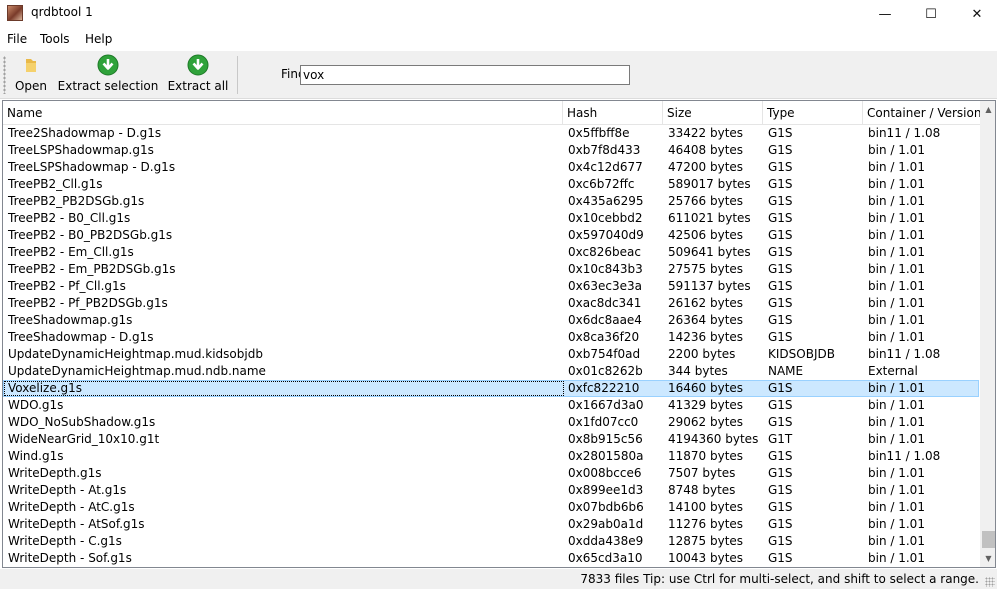  I want to click on cell-hash: 0x008bcce6, so click(605, 473).